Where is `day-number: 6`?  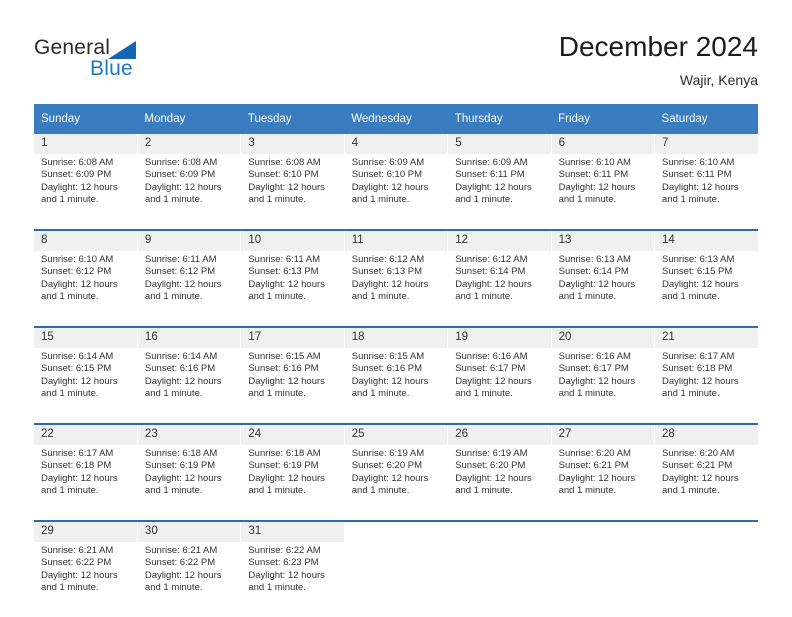 day-number: 6 is located at coordinates (602, 144).